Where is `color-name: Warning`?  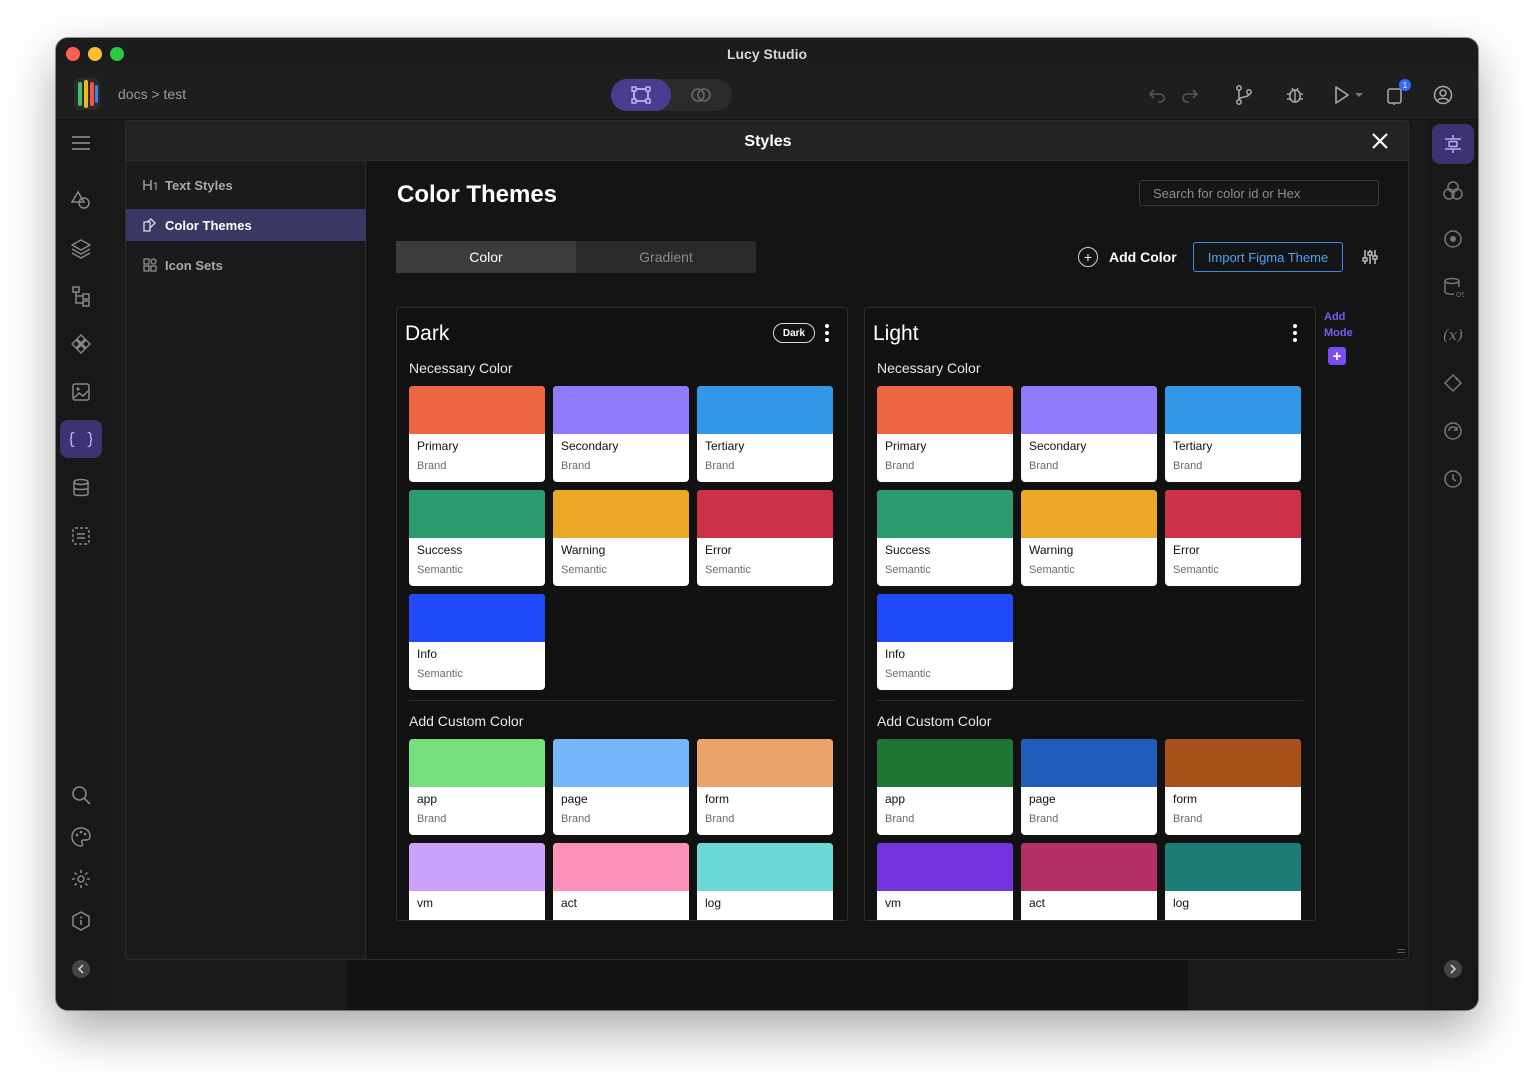 color-name: Warning is located at coordinates (583, 550).